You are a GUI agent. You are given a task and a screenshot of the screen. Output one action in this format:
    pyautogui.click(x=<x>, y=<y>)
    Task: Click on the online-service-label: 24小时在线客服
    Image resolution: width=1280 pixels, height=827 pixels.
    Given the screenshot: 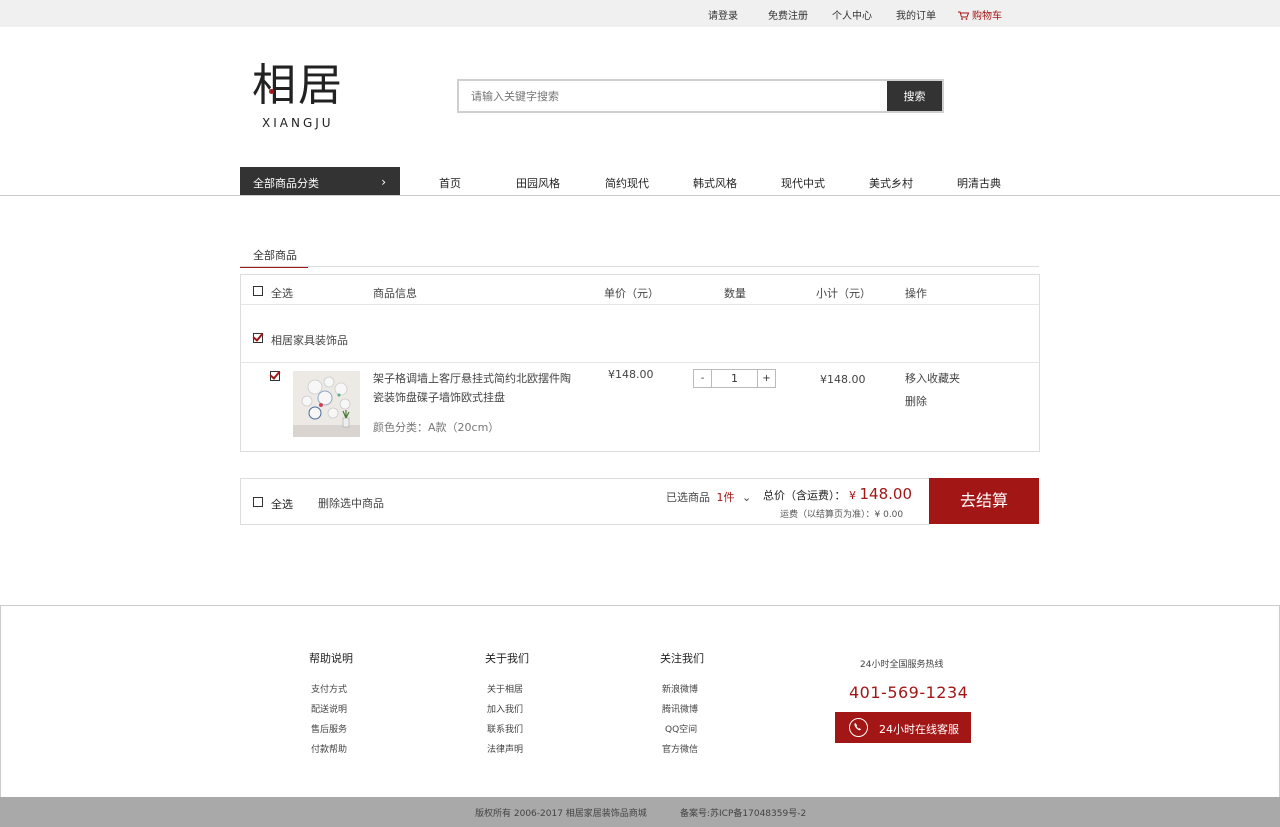 What is the action you would take?
    pyautogui.click(x=919, y=729)
    